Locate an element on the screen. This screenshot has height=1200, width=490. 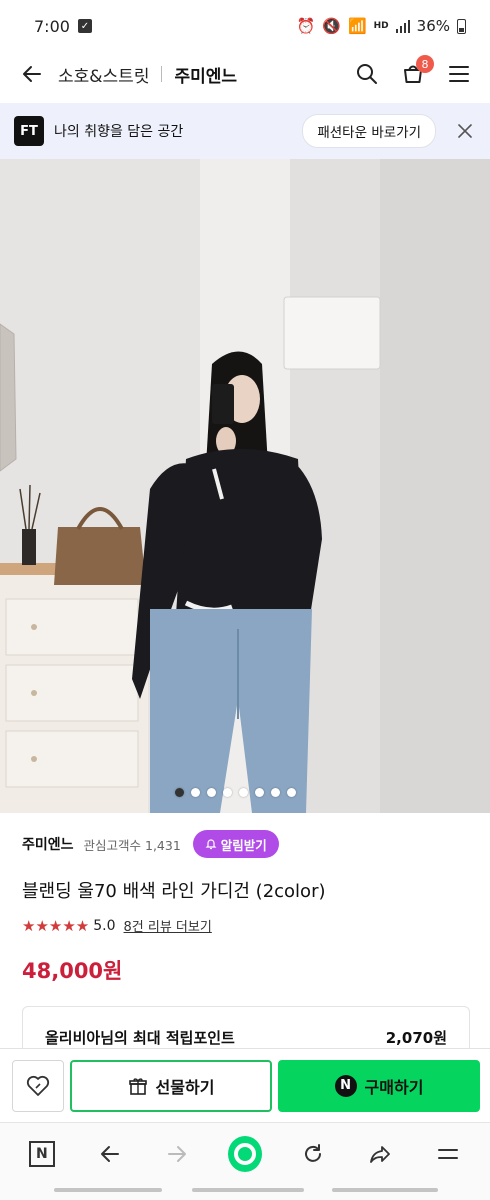
menu-icon is located at coordinates (459, 74).